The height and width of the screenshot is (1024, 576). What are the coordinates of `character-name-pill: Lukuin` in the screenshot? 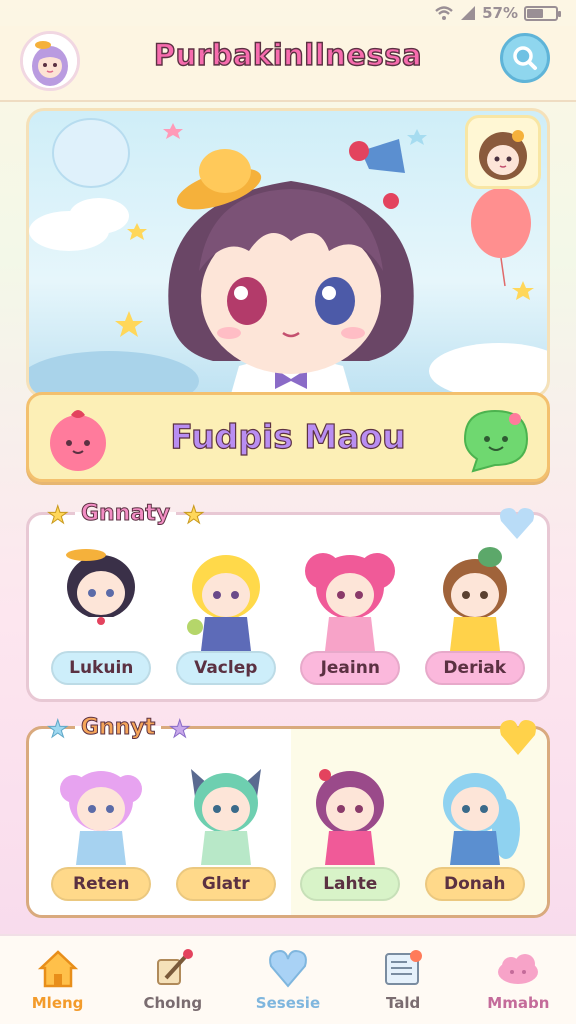 It's located at (101, 668).